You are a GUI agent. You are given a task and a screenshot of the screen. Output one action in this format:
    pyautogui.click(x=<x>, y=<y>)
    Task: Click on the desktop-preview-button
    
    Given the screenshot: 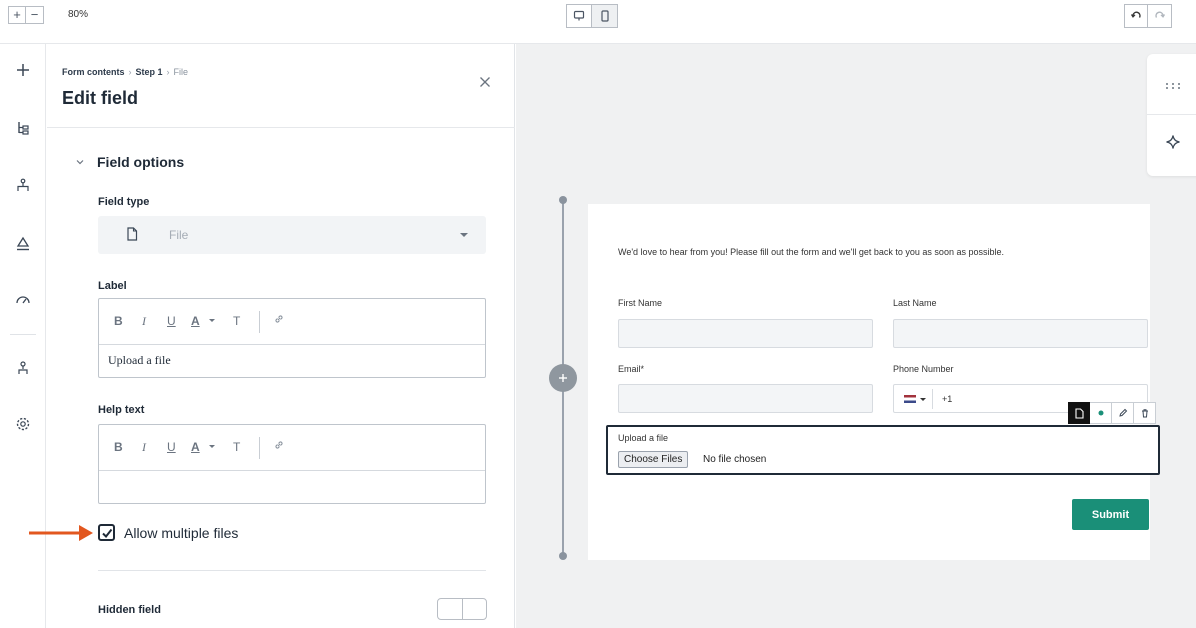 What is the action you would take?
    pyautogui.click(x=579, y=16)
    